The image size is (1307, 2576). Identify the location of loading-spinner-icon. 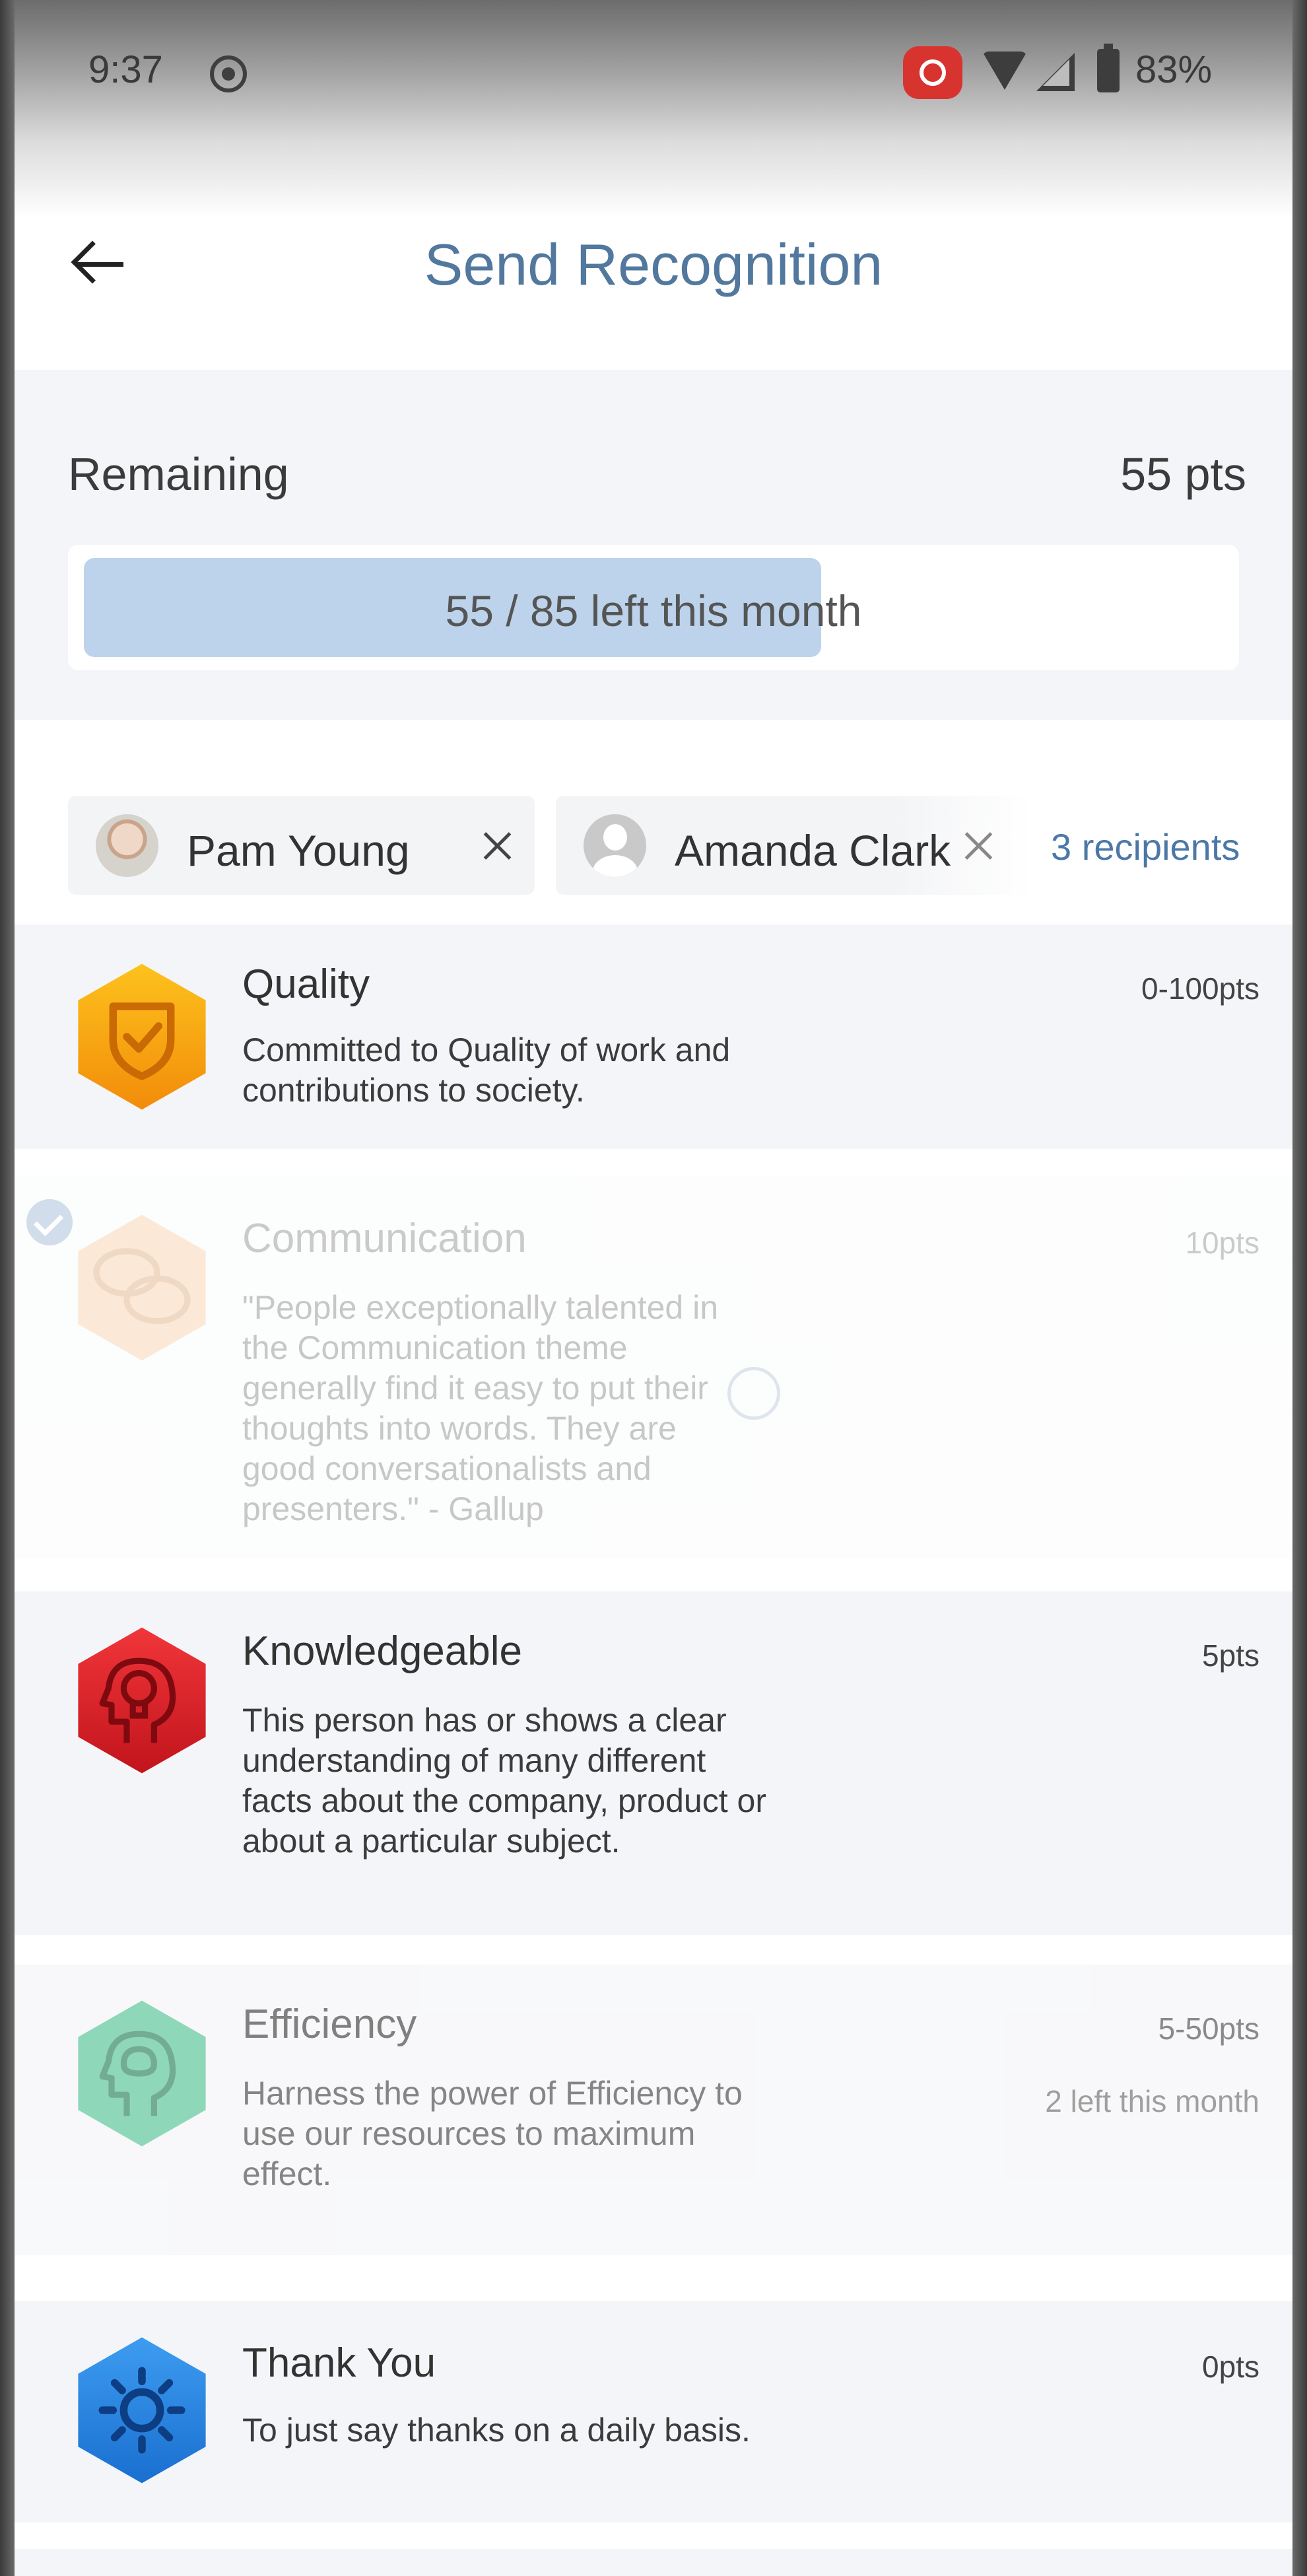
(753, 1393).